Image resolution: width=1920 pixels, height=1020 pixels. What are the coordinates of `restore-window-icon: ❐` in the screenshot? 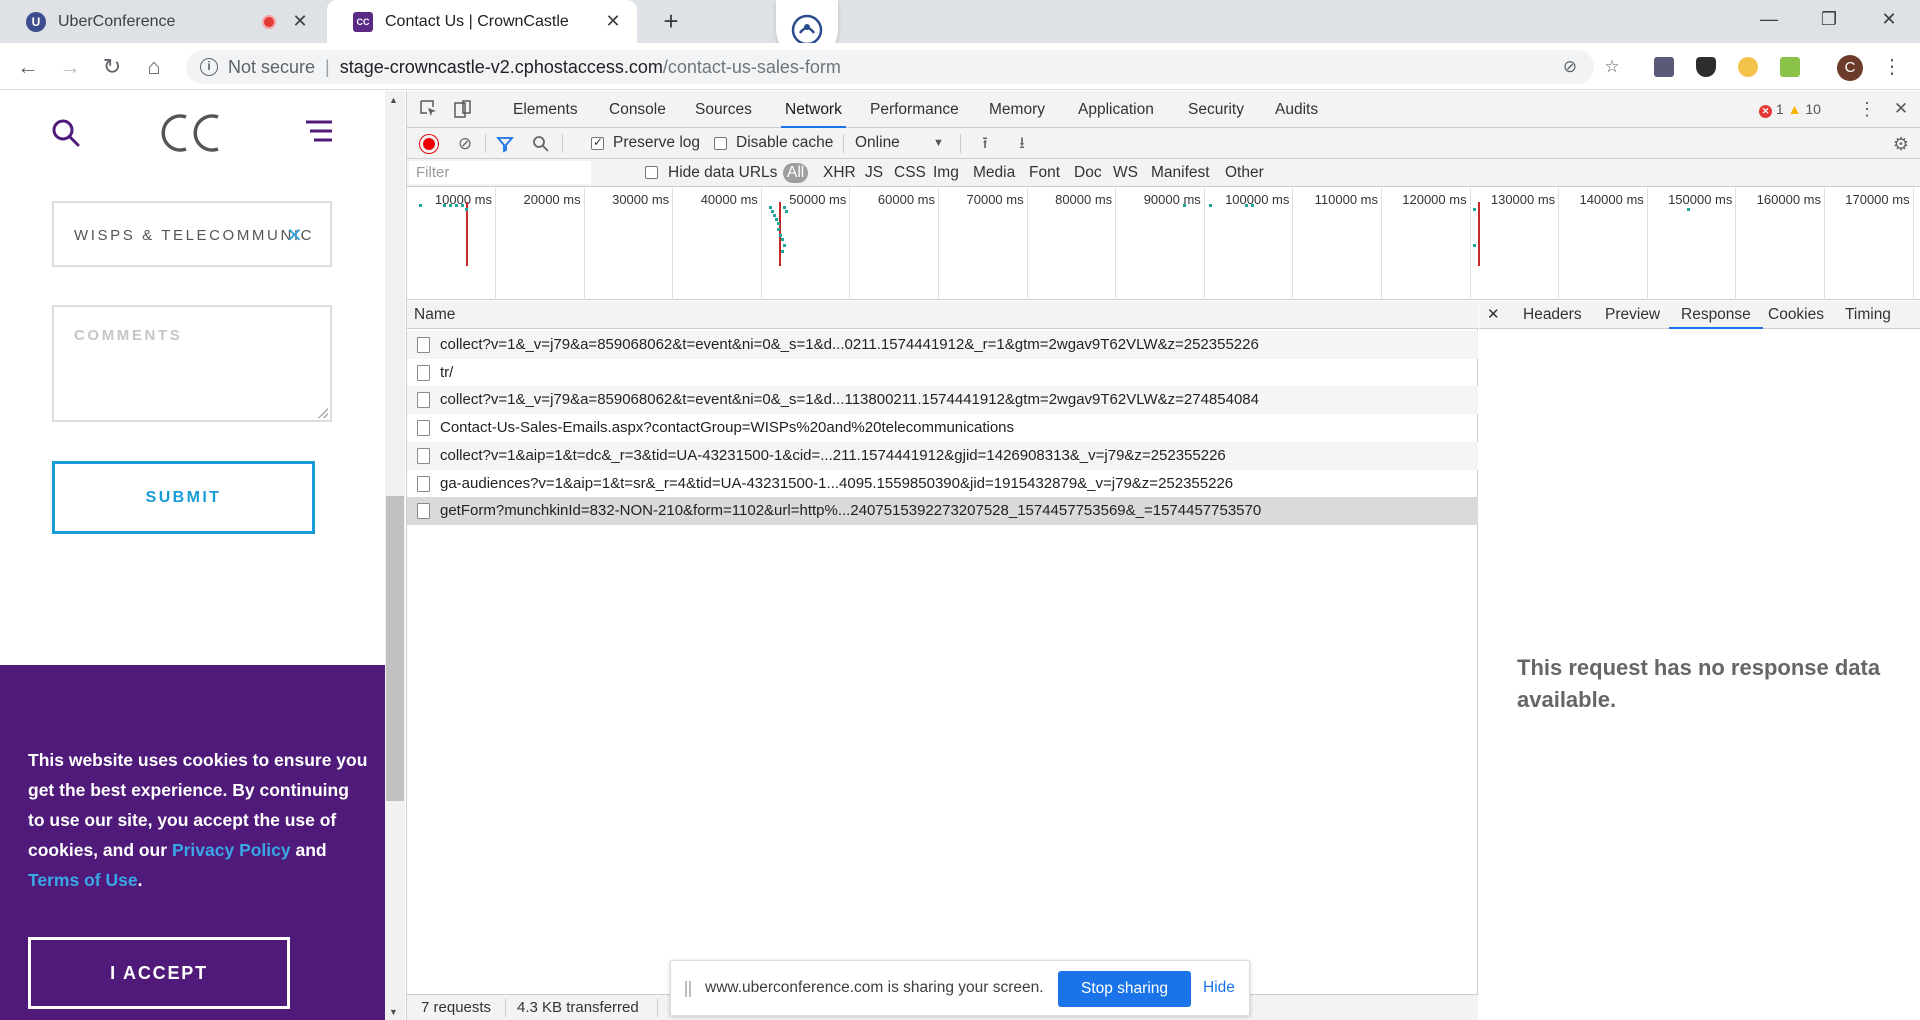 It's located at (1829, 19).